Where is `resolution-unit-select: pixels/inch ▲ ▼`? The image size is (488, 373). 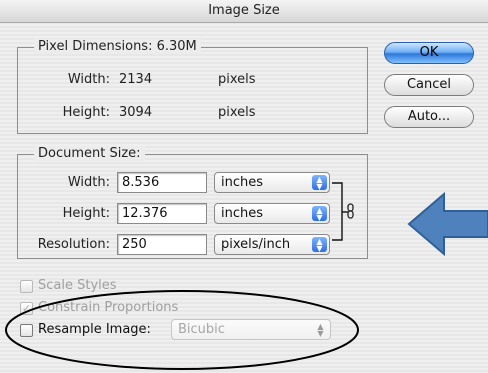 resolution-unit-select: pixels/inch ▲ ▼ is located at coordinates (272, 244).